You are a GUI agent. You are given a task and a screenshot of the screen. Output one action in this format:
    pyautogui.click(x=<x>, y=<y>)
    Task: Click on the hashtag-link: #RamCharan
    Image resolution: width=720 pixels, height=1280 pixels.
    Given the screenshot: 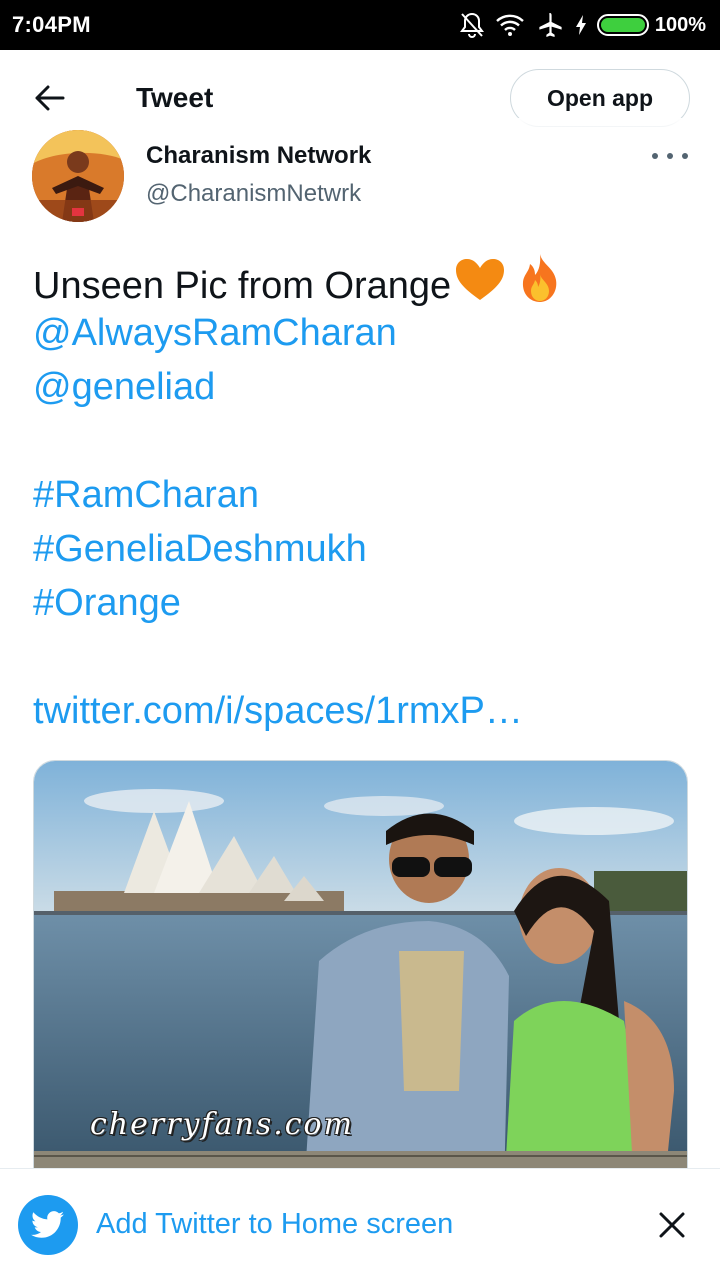 What is the action you would take?
    pyautogui.click(x=363, y=495)
    